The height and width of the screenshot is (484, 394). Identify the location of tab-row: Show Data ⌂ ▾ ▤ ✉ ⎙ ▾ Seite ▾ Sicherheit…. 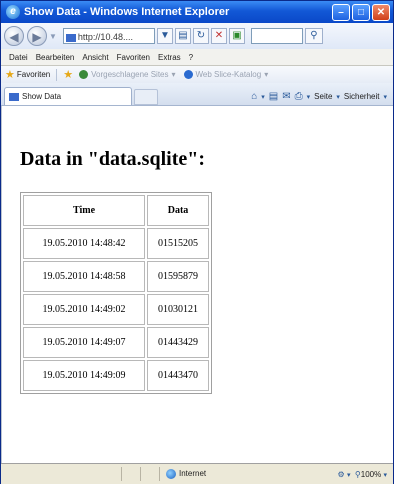
(197, 94).